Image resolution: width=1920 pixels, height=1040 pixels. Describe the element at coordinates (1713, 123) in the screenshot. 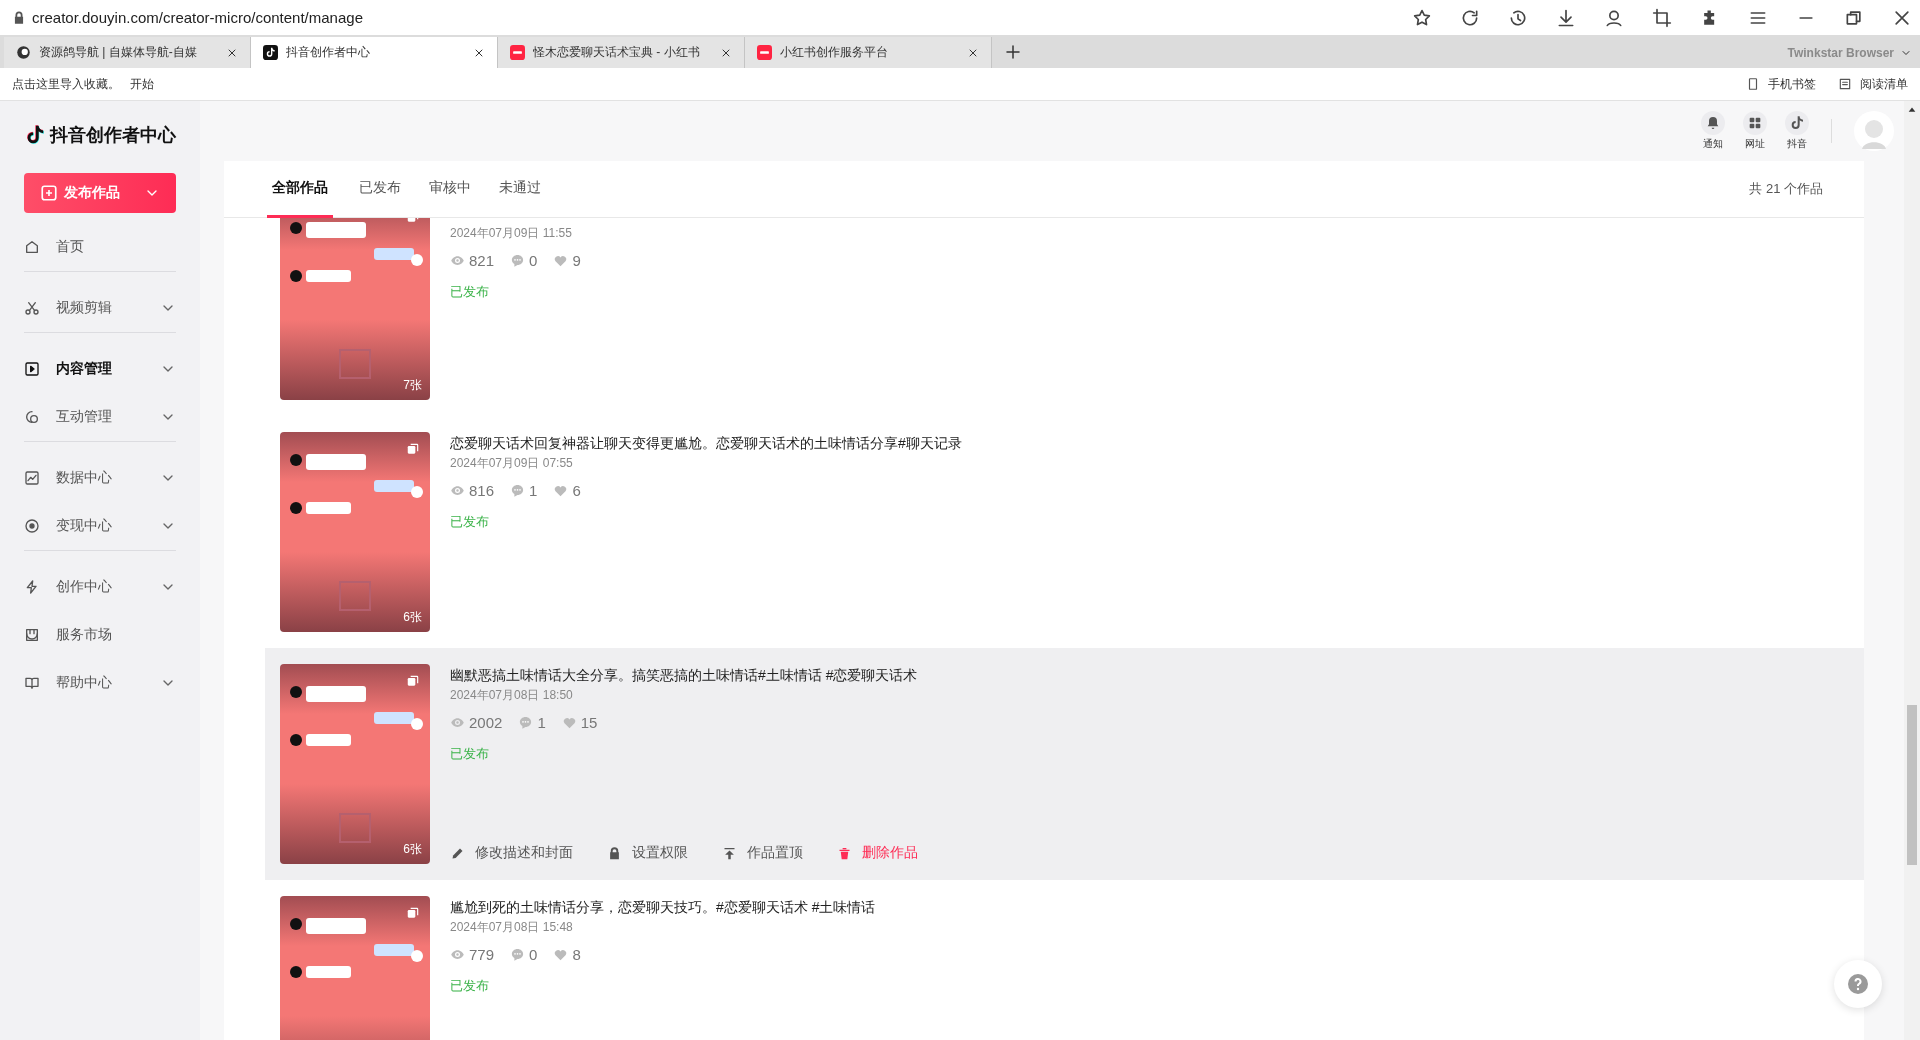

I see `bell-icon` at that location.